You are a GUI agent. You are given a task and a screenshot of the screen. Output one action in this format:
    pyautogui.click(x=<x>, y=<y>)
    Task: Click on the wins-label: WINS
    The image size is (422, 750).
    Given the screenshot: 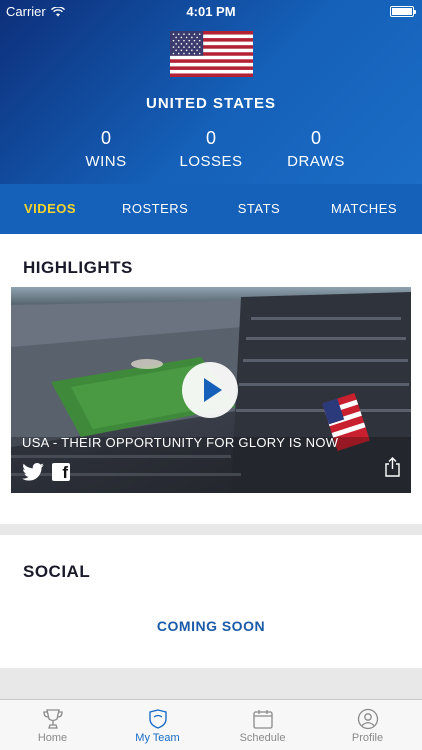 What is the action you would take?
    pyautogui.click(x=106, y=161)
    